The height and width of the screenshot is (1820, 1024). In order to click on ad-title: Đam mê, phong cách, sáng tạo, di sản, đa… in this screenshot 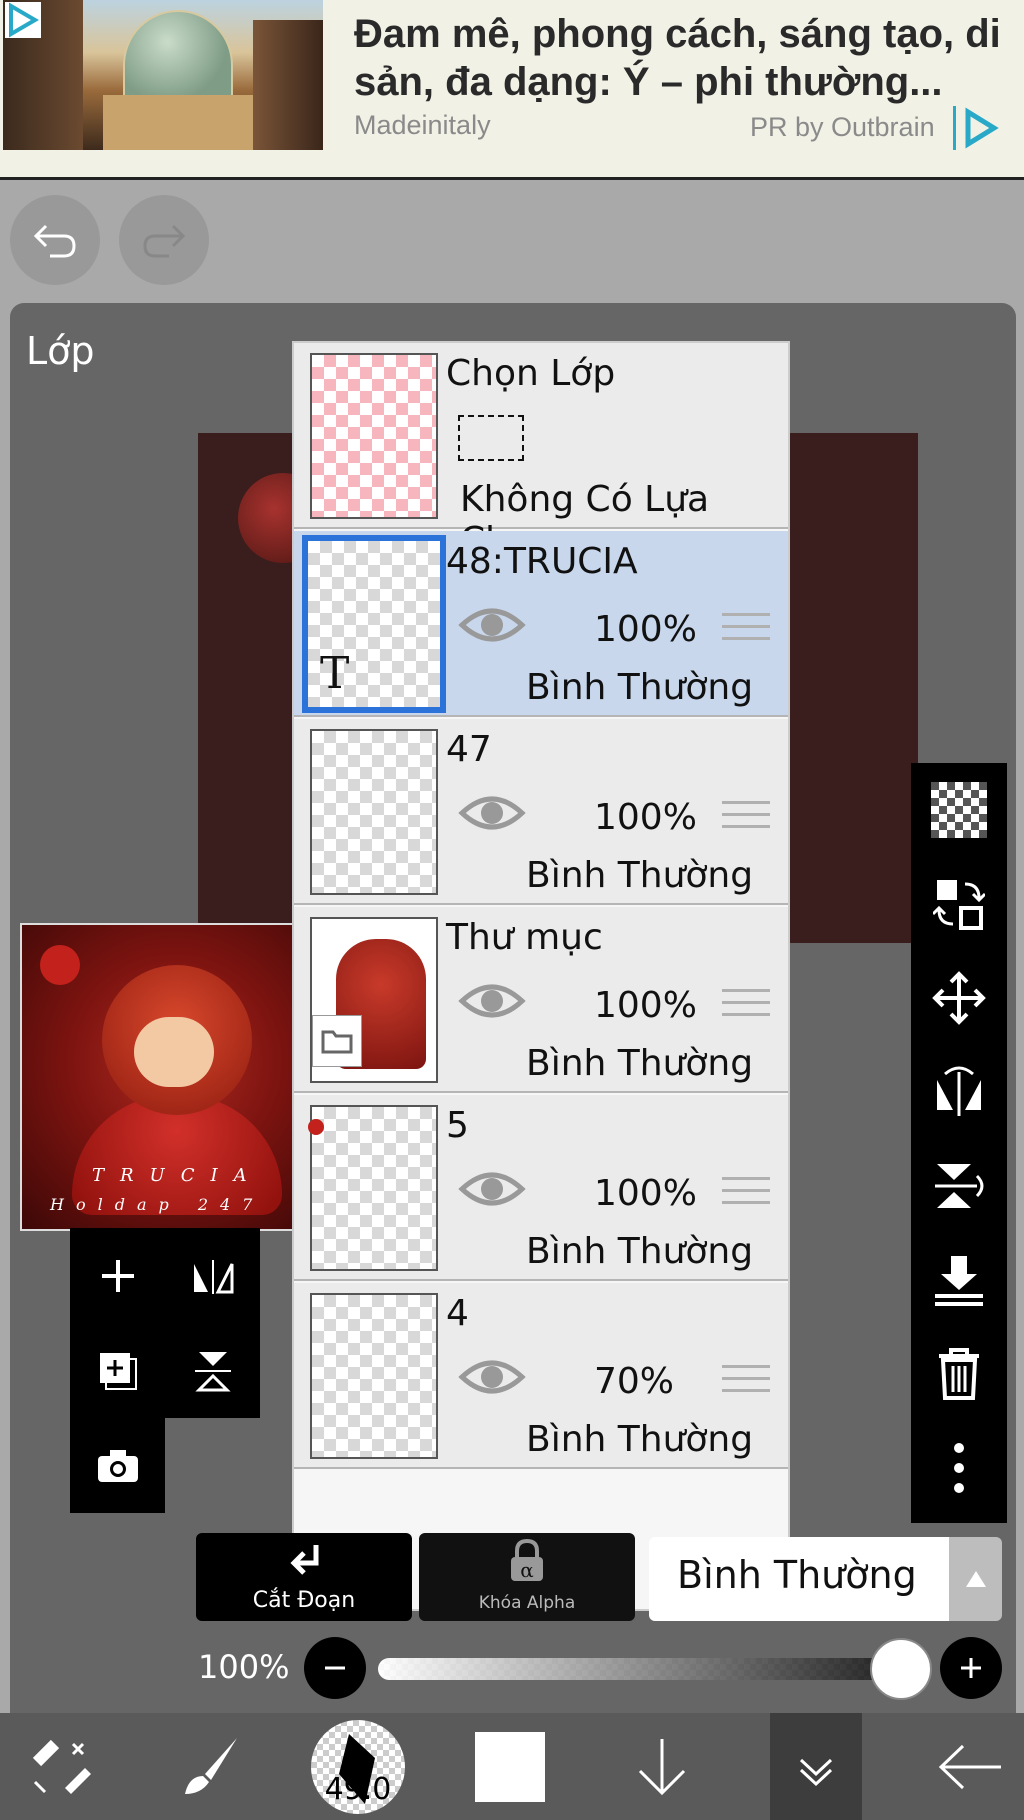, I will do `click(684, 58)`.